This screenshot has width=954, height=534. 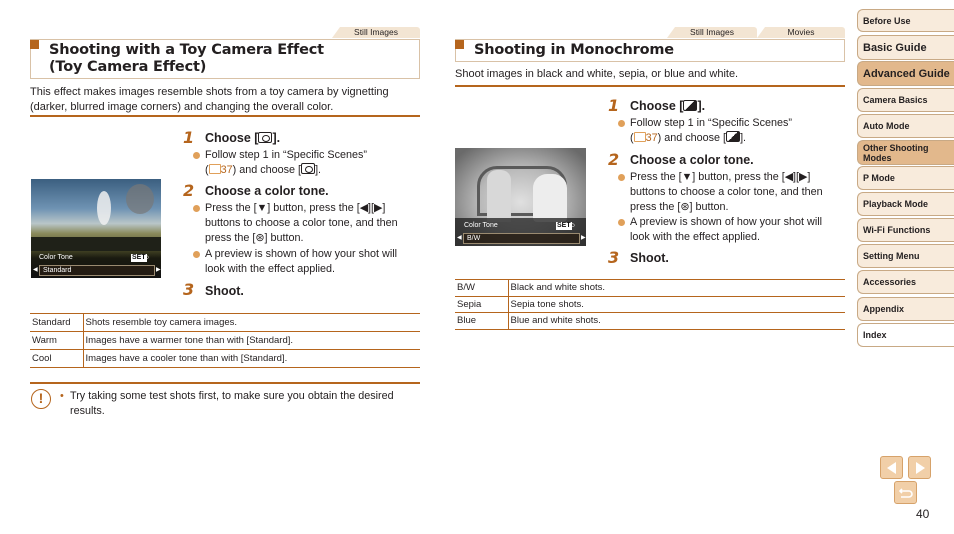 I want to click on osd-value-bar: B/W, so click(x=521, y=238).